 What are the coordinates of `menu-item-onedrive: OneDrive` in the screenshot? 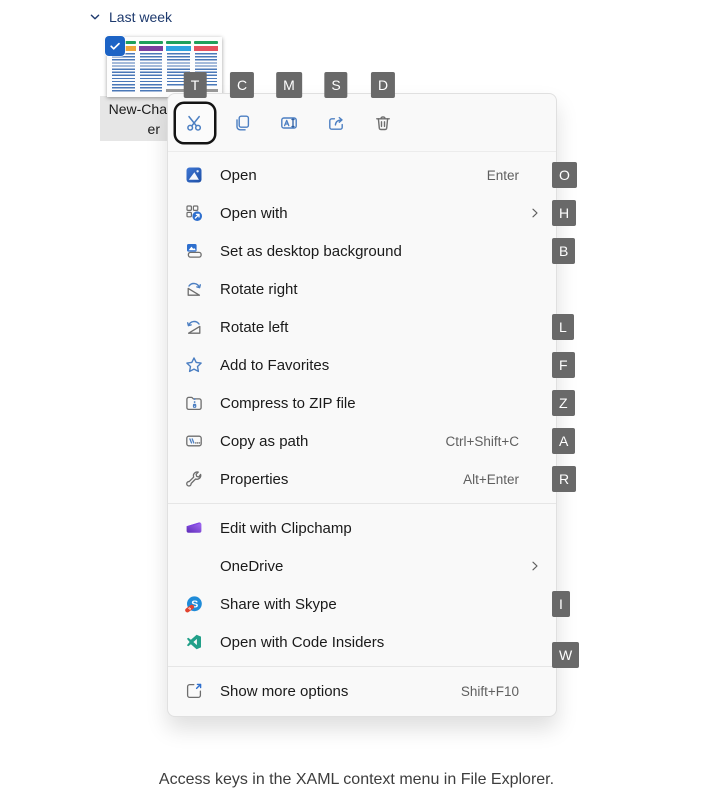 It's located at (362, 566).